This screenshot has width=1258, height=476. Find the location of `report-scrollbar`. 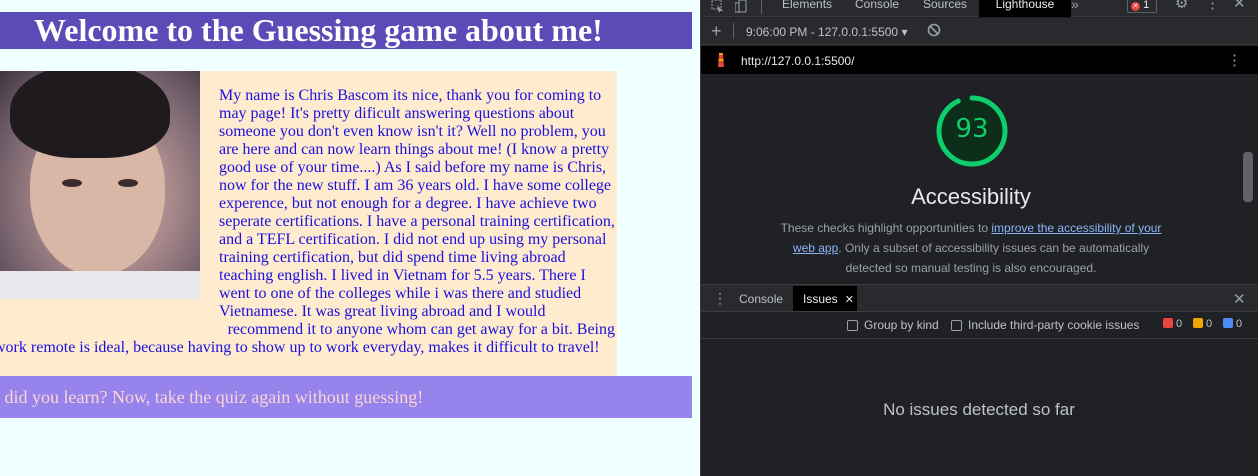

report-scrollbar is located at coordinates (1248, 177).